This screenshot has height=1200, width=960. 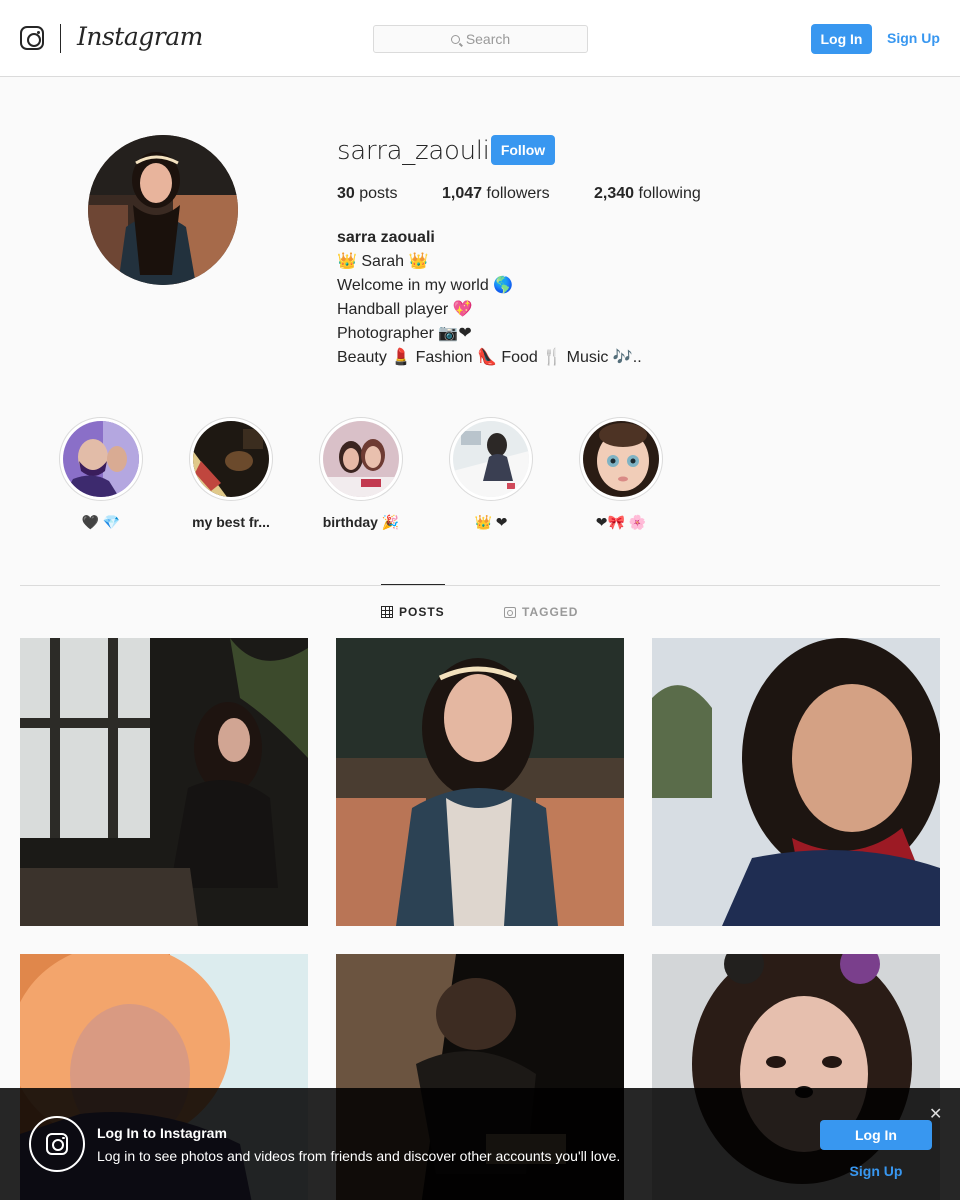 I want to click on bio-line: 👑 Sarah 👑, so click(x=383, y=261).